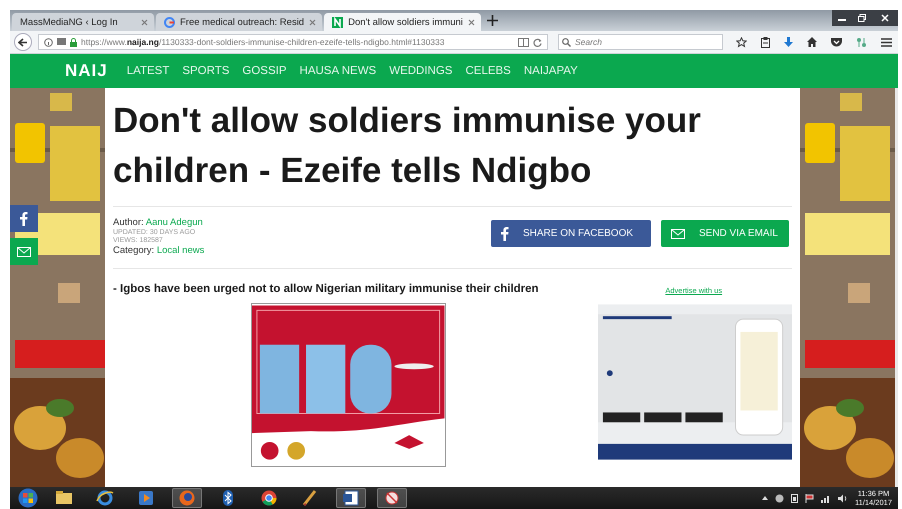 The image size is (902, 509). What do you see at coordinates (407, 146) in the screenshot?
I see `article-title: Don't allow soldiers immunise your children - Ezeife tells Ndigbo` at bounding box center [407, 146].